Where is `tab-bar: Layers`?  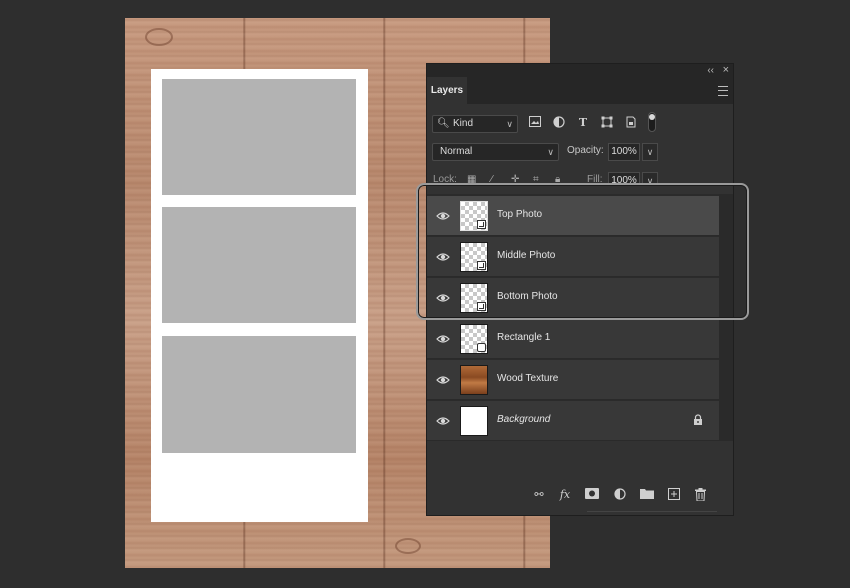 tab-bar: Layers is located at coordinates (580, 90).